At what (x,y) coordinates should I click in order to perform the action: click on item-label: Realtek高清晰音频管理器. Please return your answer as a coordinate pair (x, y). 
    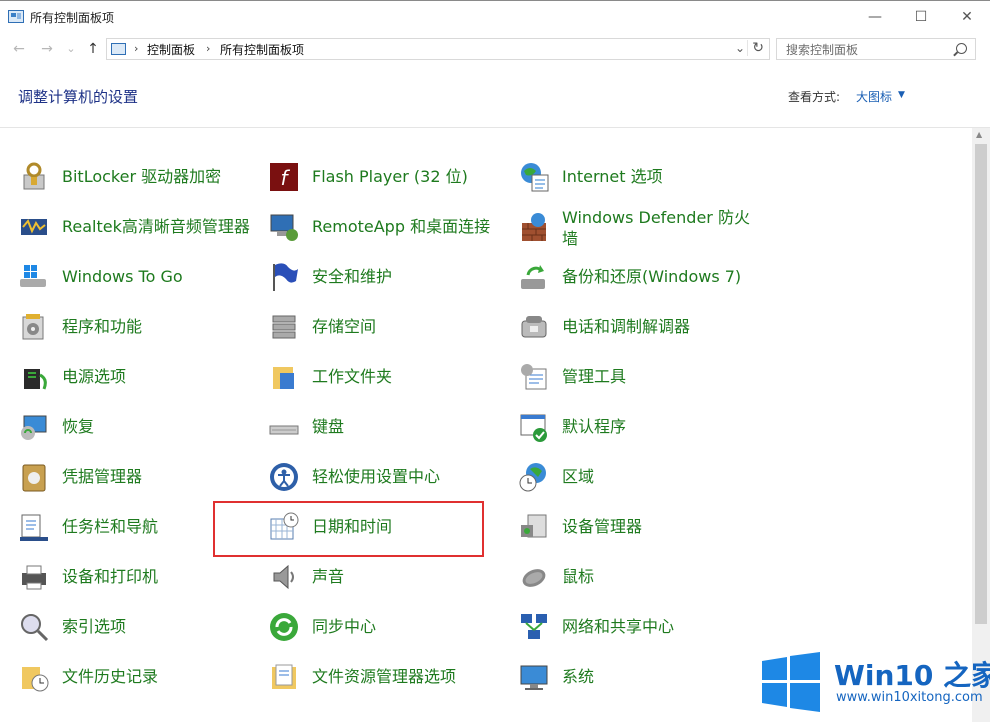
    Looking at the image, I should click on (156, 226).